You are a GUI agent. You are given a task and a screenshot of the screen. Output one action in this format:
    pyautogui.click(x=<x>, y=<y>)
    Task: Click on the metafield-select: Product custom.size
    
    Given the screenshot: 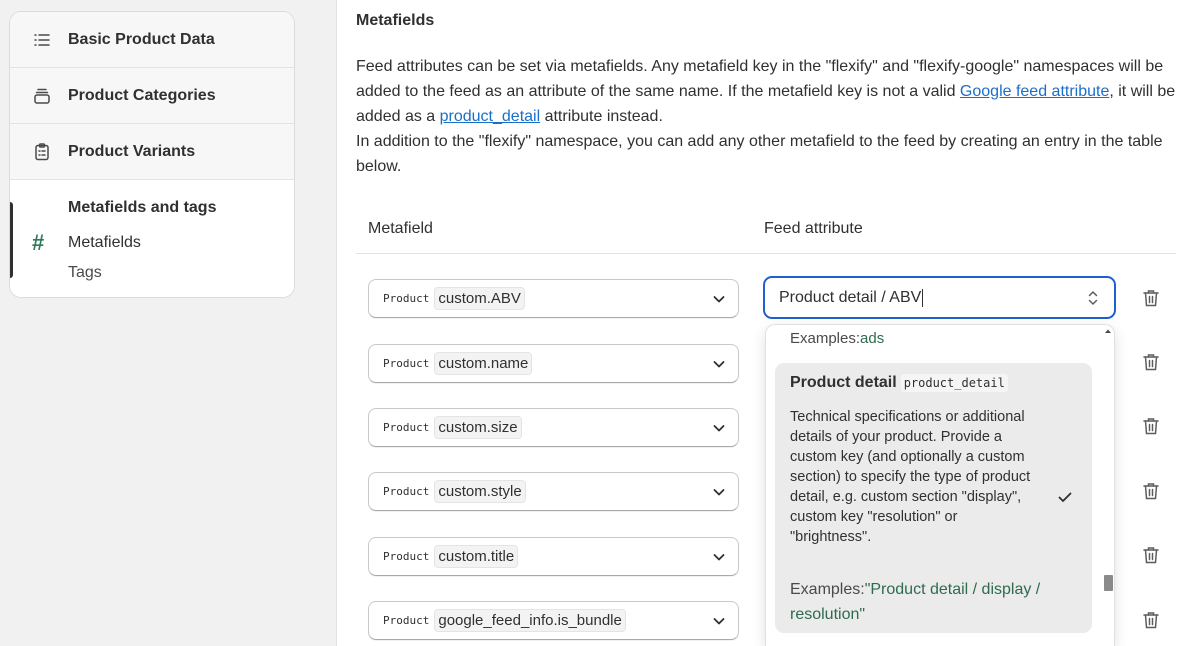 What is the action you would take?
    pyautogui.click(x=553, y=427)
    